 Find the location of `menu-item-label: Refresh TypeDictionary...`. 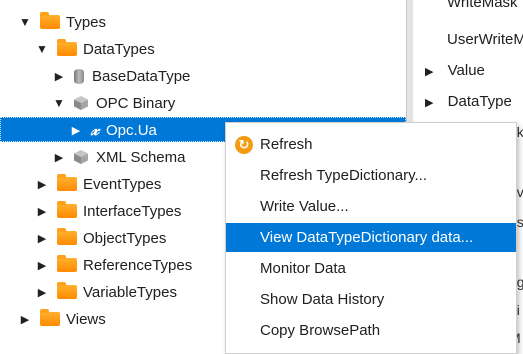

menu-item-label: Refresh TypeDictionary... is located at coordinates (344, 175).